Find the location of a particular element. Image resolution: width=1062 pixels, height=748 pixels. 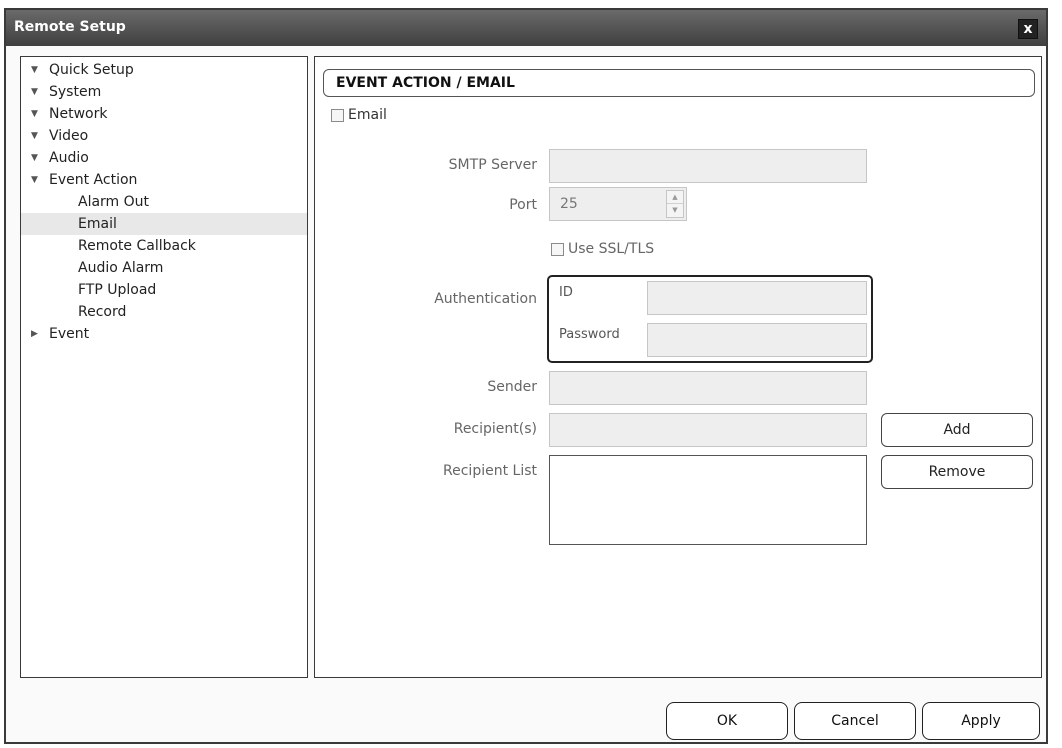

tree-item-record: Record is located at coordinates (164, 312).